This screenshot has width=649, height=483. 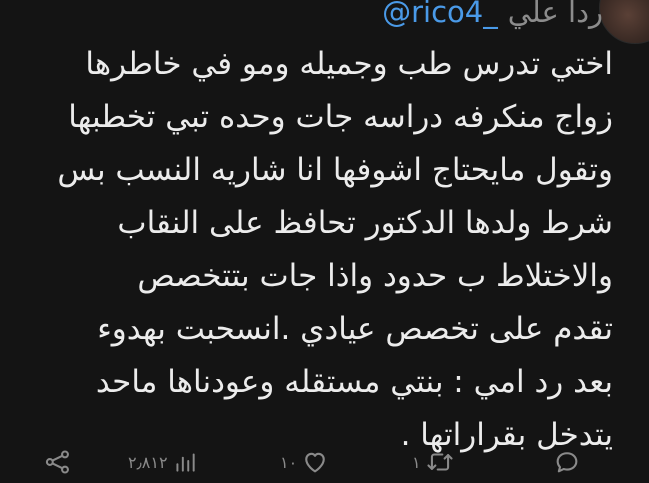 I want to click on tweet-header: ردا علي @rico4_, so click(x=492, y=15).